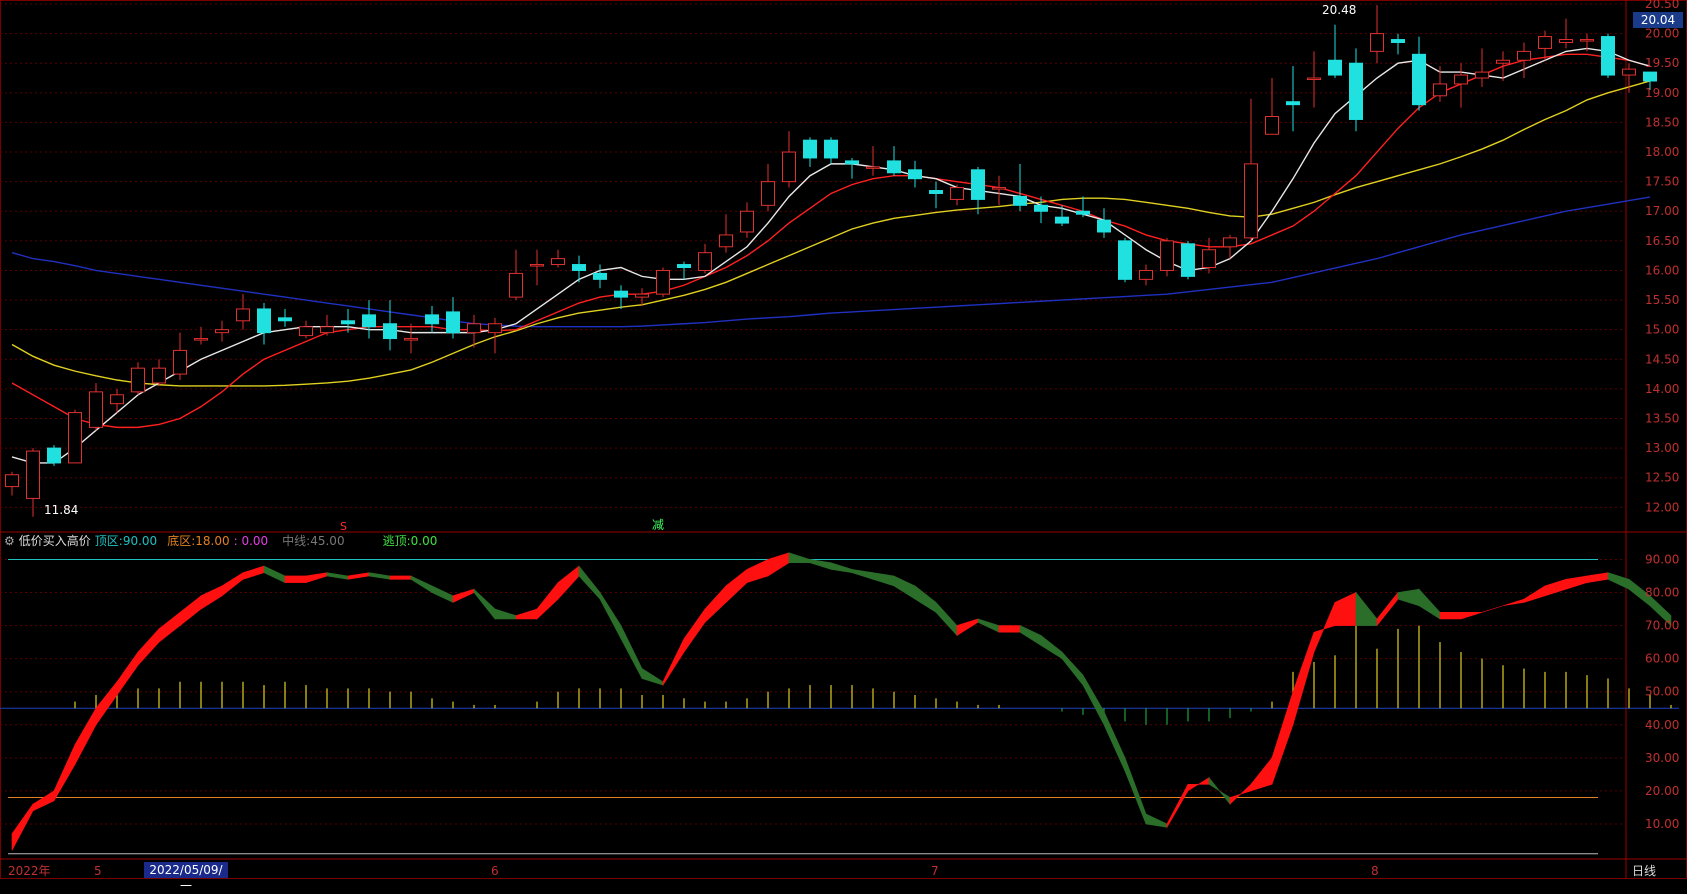 Image resolution: width=1687 pixels, height=894 pixels. What do you see at coordinates (1662, 448) in the screenshot?
I see `price-tick-label: 13.00` at bounding box center [1662, 448].